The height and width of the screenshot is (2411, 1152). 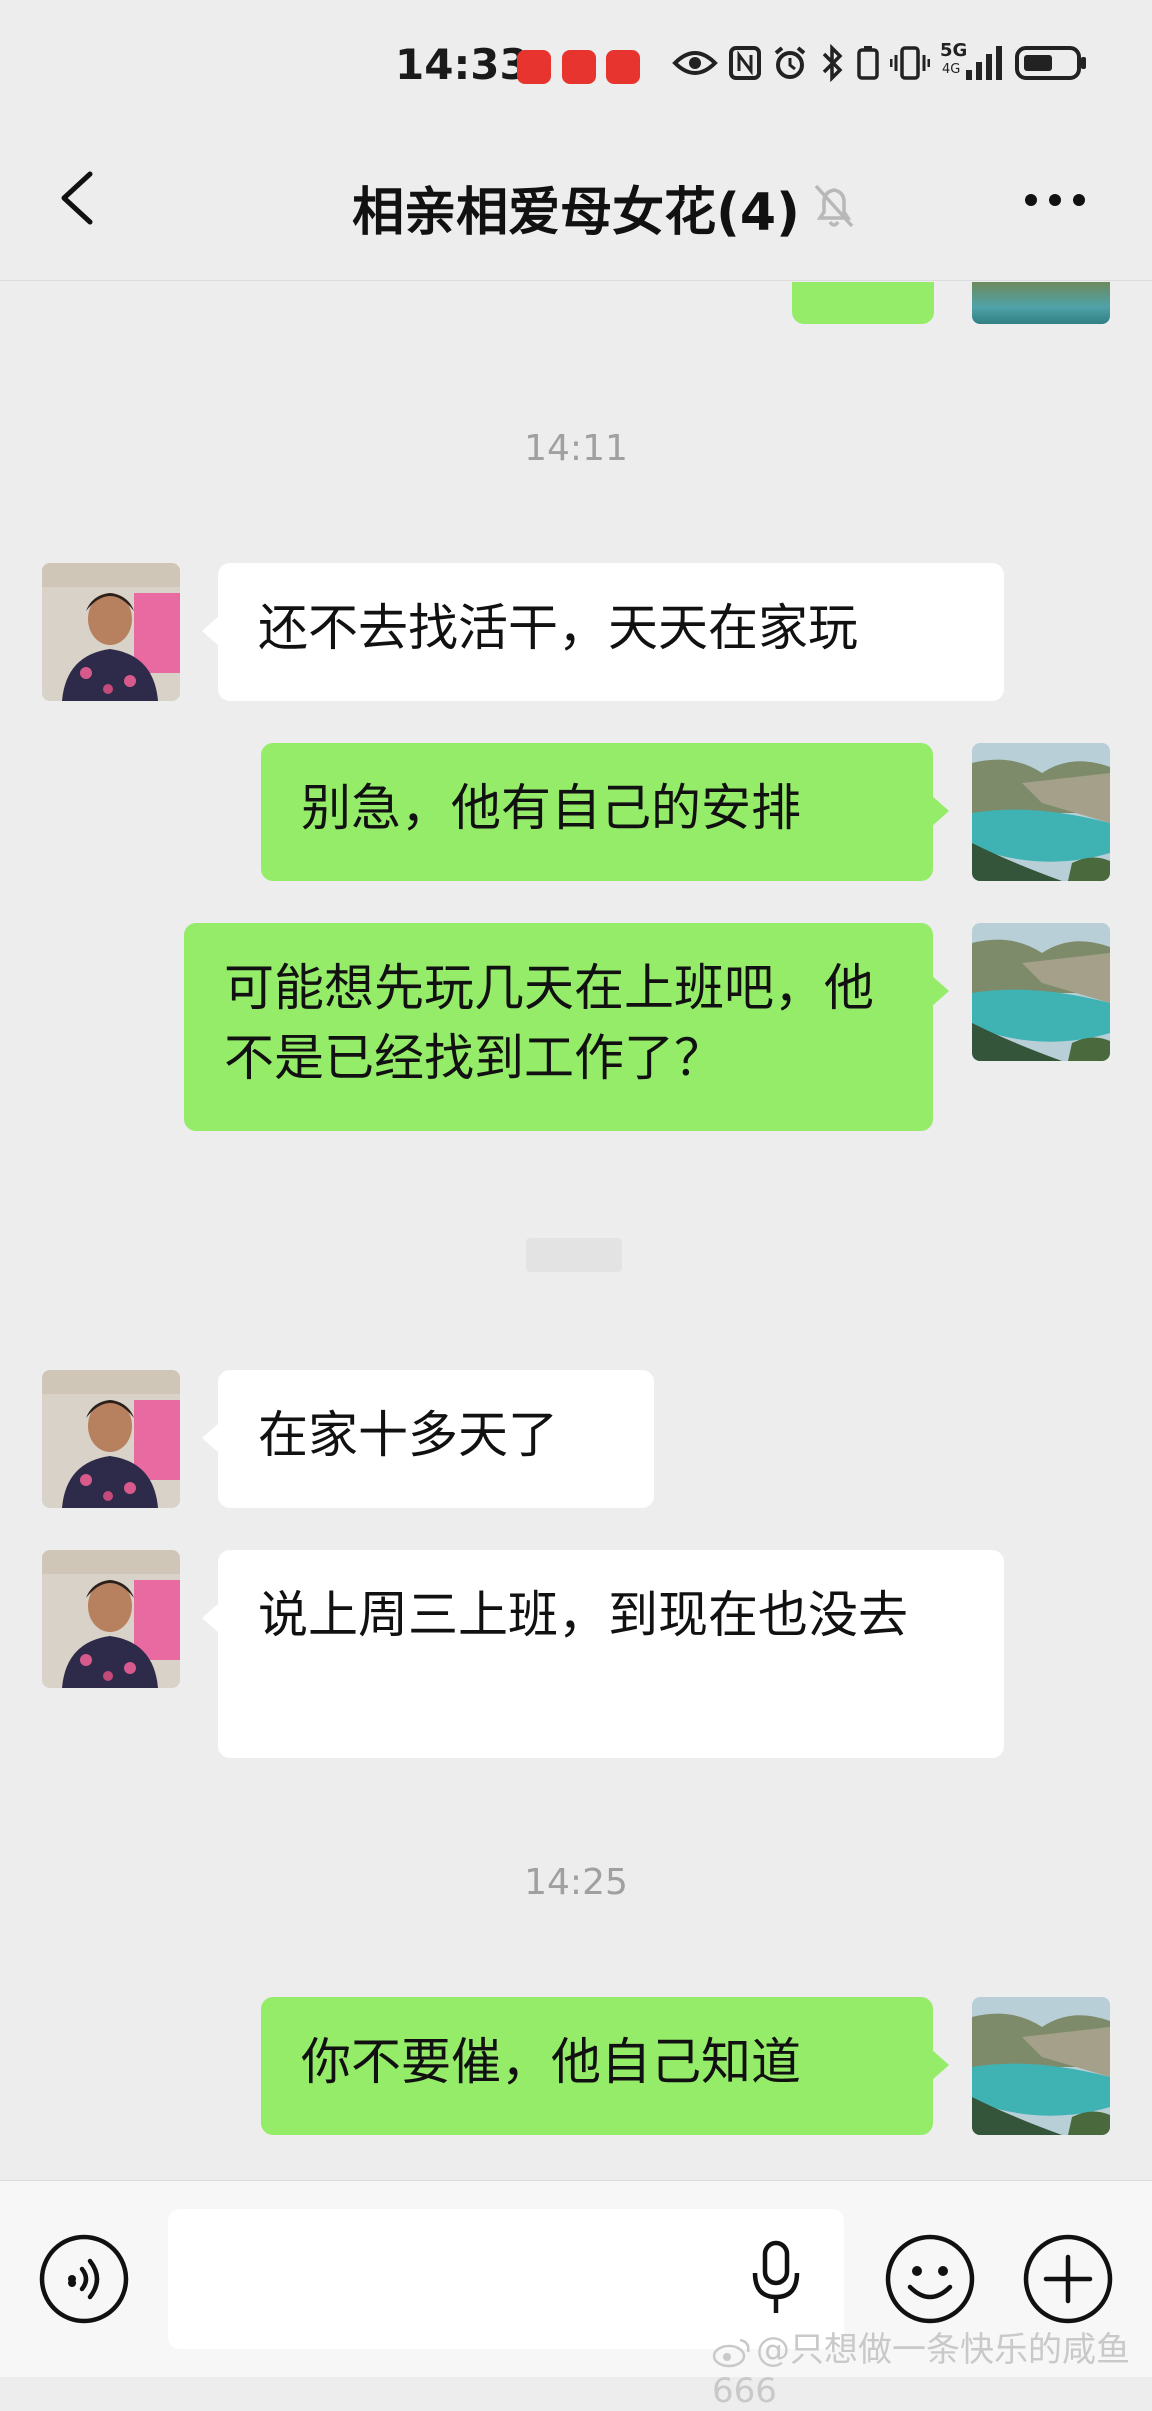 I want to click on bluetooth-icon, so click(x=832, y=63).